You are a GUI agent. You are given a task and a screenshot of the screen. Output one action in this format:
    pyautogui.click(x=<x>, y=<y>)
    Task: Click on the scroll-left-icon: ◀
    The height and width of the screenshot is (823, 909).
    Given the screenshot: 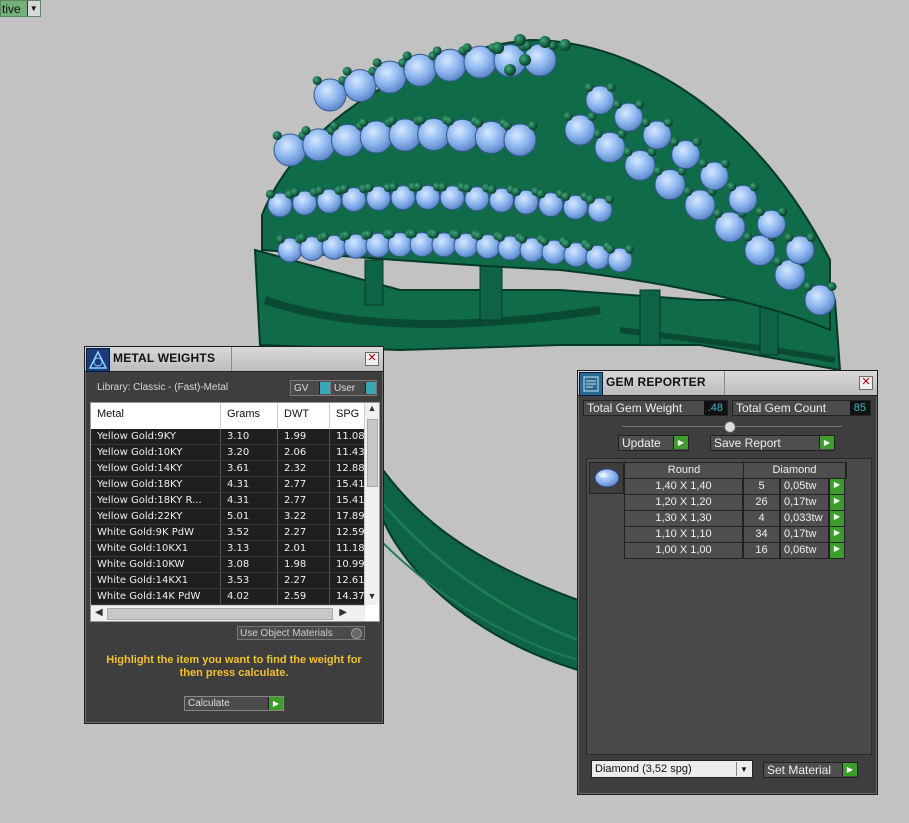 What is the action you would take?
    pyautogui.click(x=99, y=612)
    